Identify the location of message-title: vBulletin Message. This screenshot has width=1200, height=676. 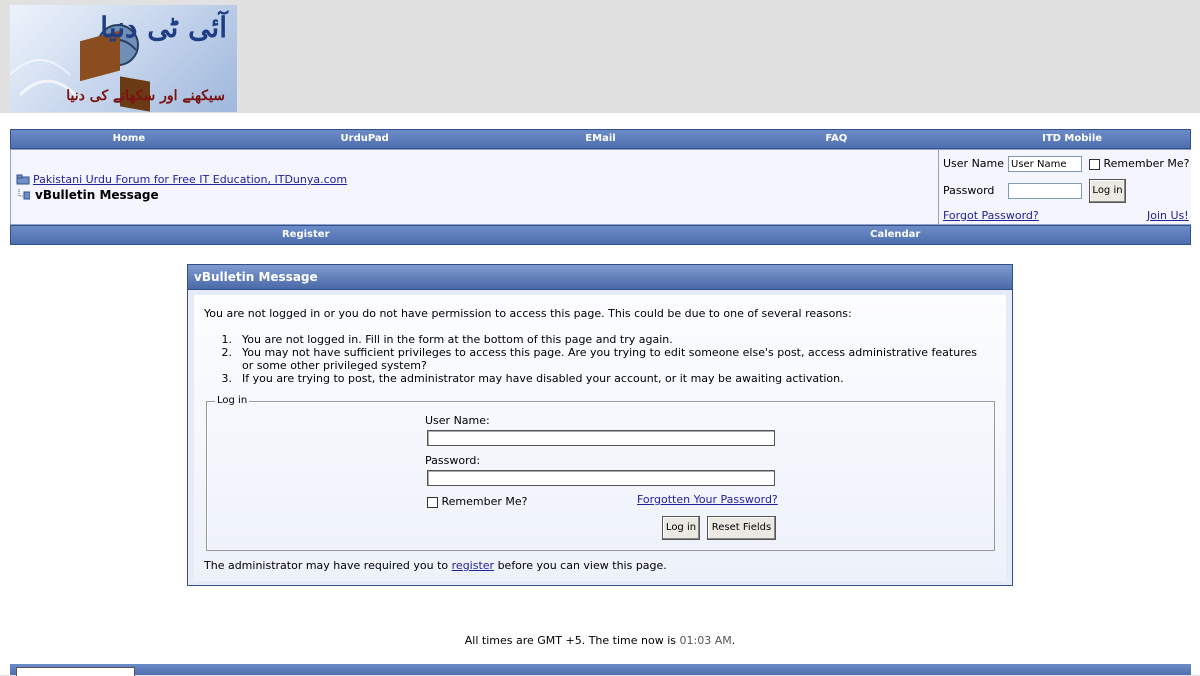
(600, 277).